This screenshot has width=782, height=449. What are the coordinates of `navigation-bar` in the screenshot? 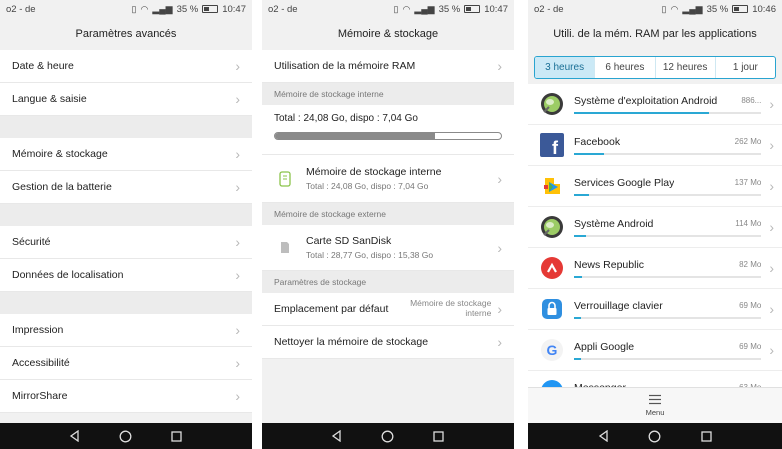 It's located at (388, 436).